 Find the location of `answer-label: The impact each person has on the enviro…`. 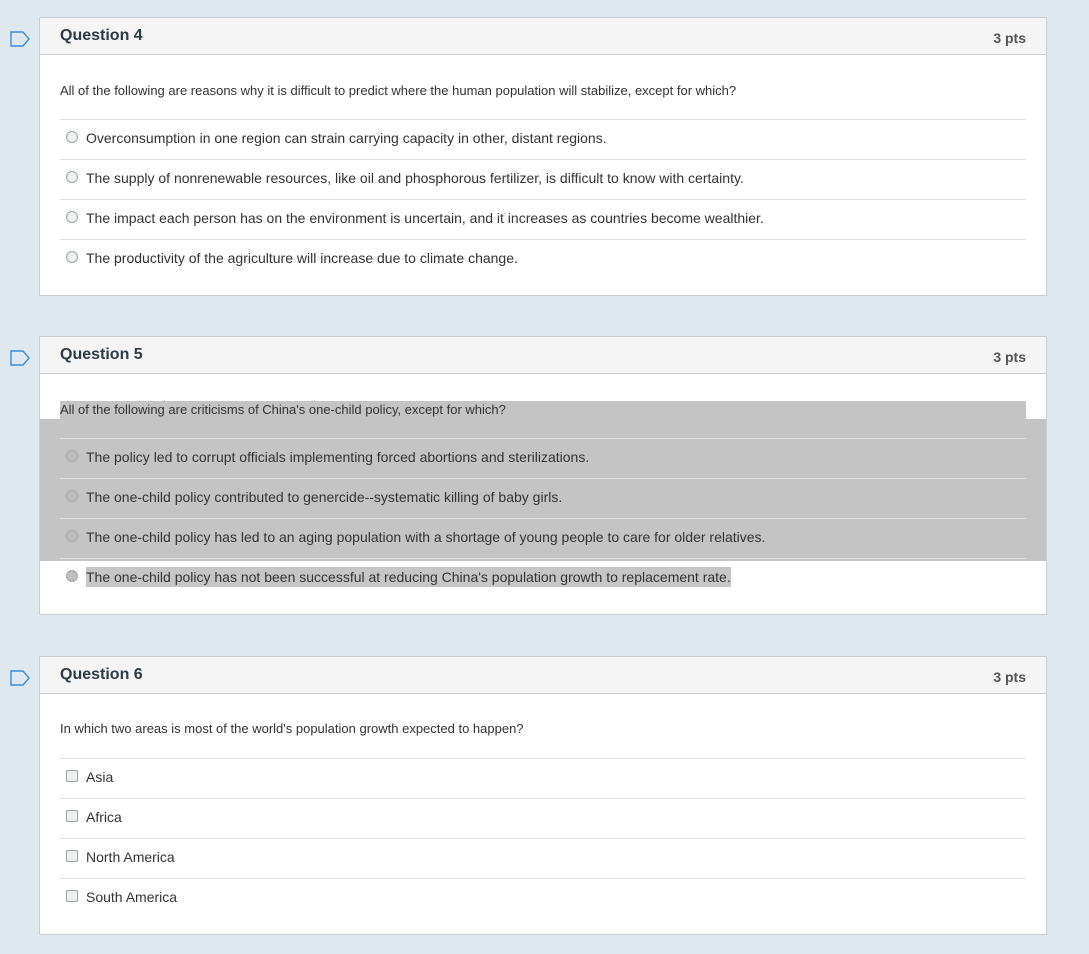

answer-label: The impact each person has on the enviro… is located at coordinates (425, 218).